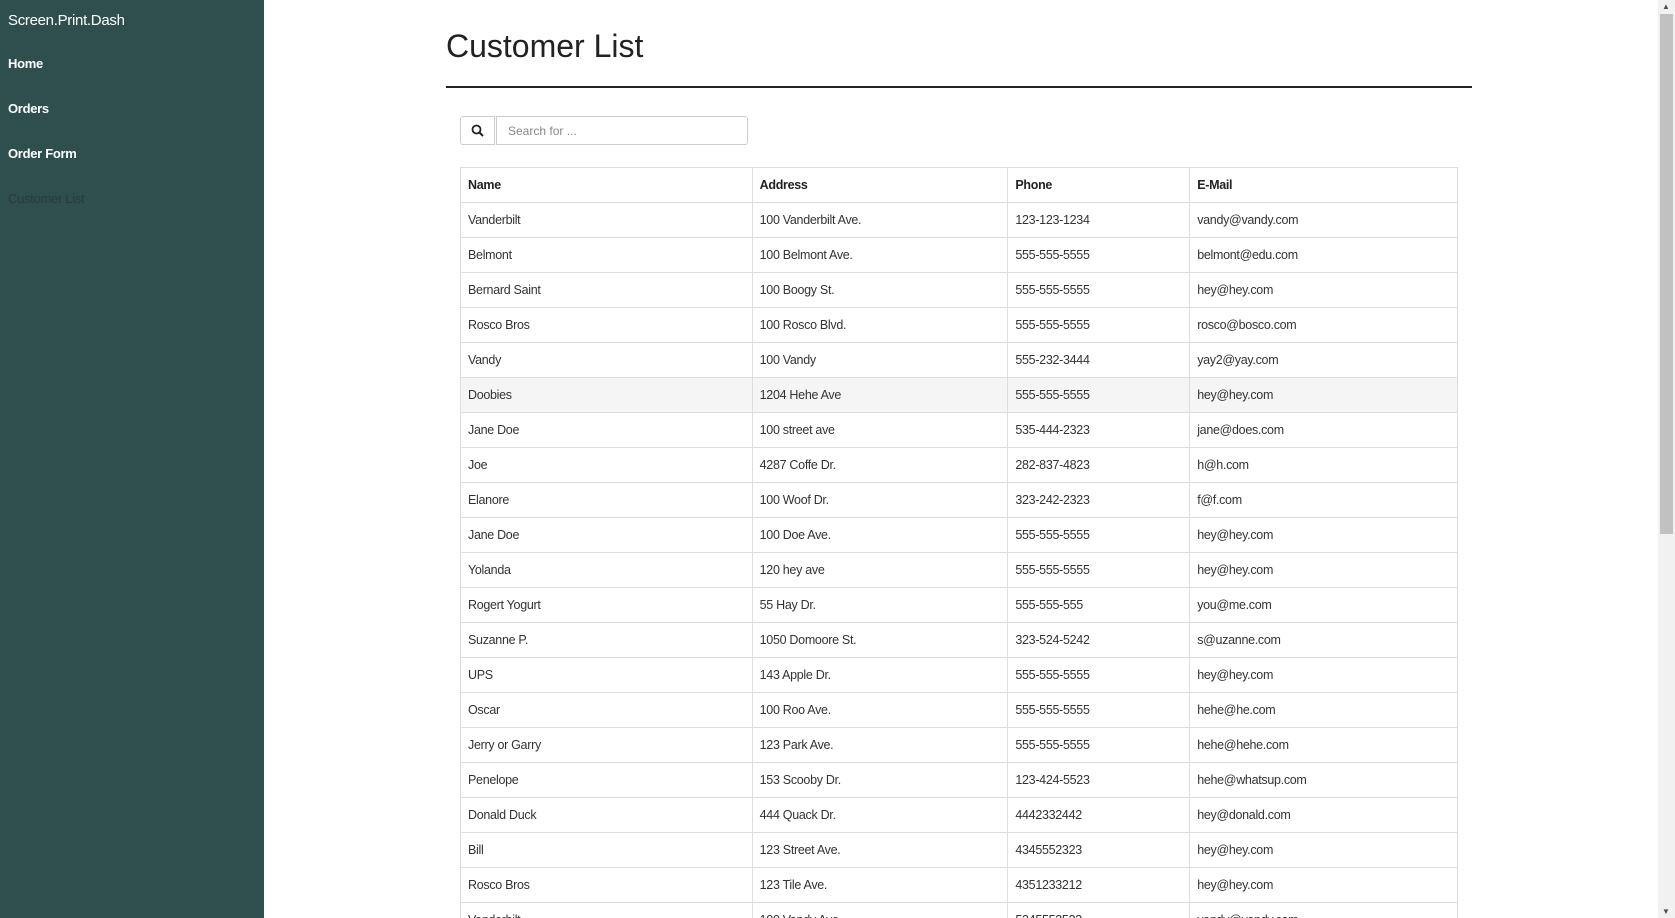 The height and width of the screenshot is (918, 1675). What do you see at coordinates (1323, 605) in the screenshot?
I see `cell-email: you@me.com` at bounding box center [1323, 605].